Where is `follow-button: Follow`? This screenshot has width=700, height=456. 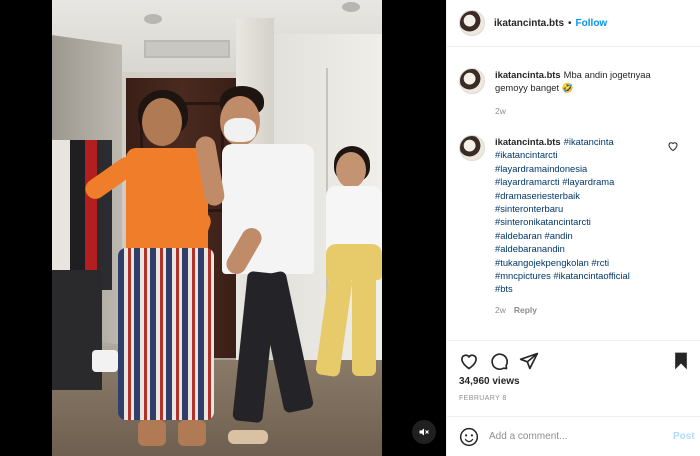
follow-button: Follow is located at coordinates (592, 23).